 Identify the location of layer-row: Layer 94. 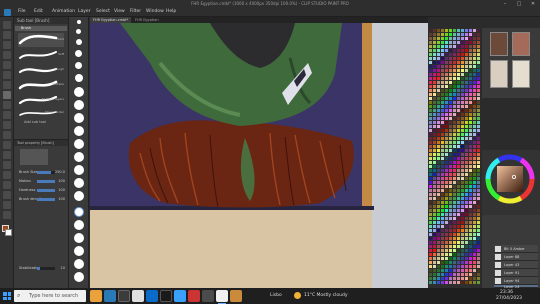
(516, 281).